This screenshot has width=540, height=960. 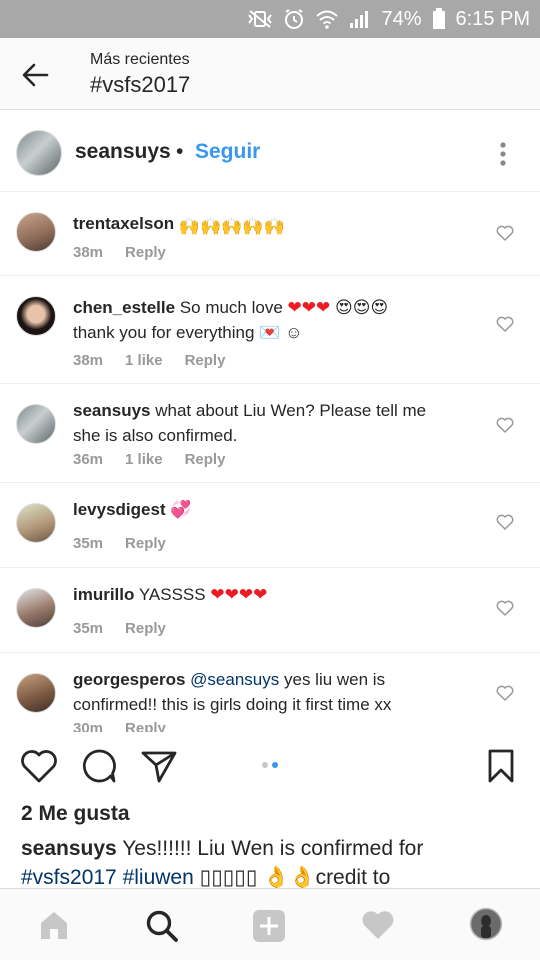 What do you see at coordinates (123, 223) in the screenshot?
I see `comment-username: trentaxelson` at bounding box center [123, 223].